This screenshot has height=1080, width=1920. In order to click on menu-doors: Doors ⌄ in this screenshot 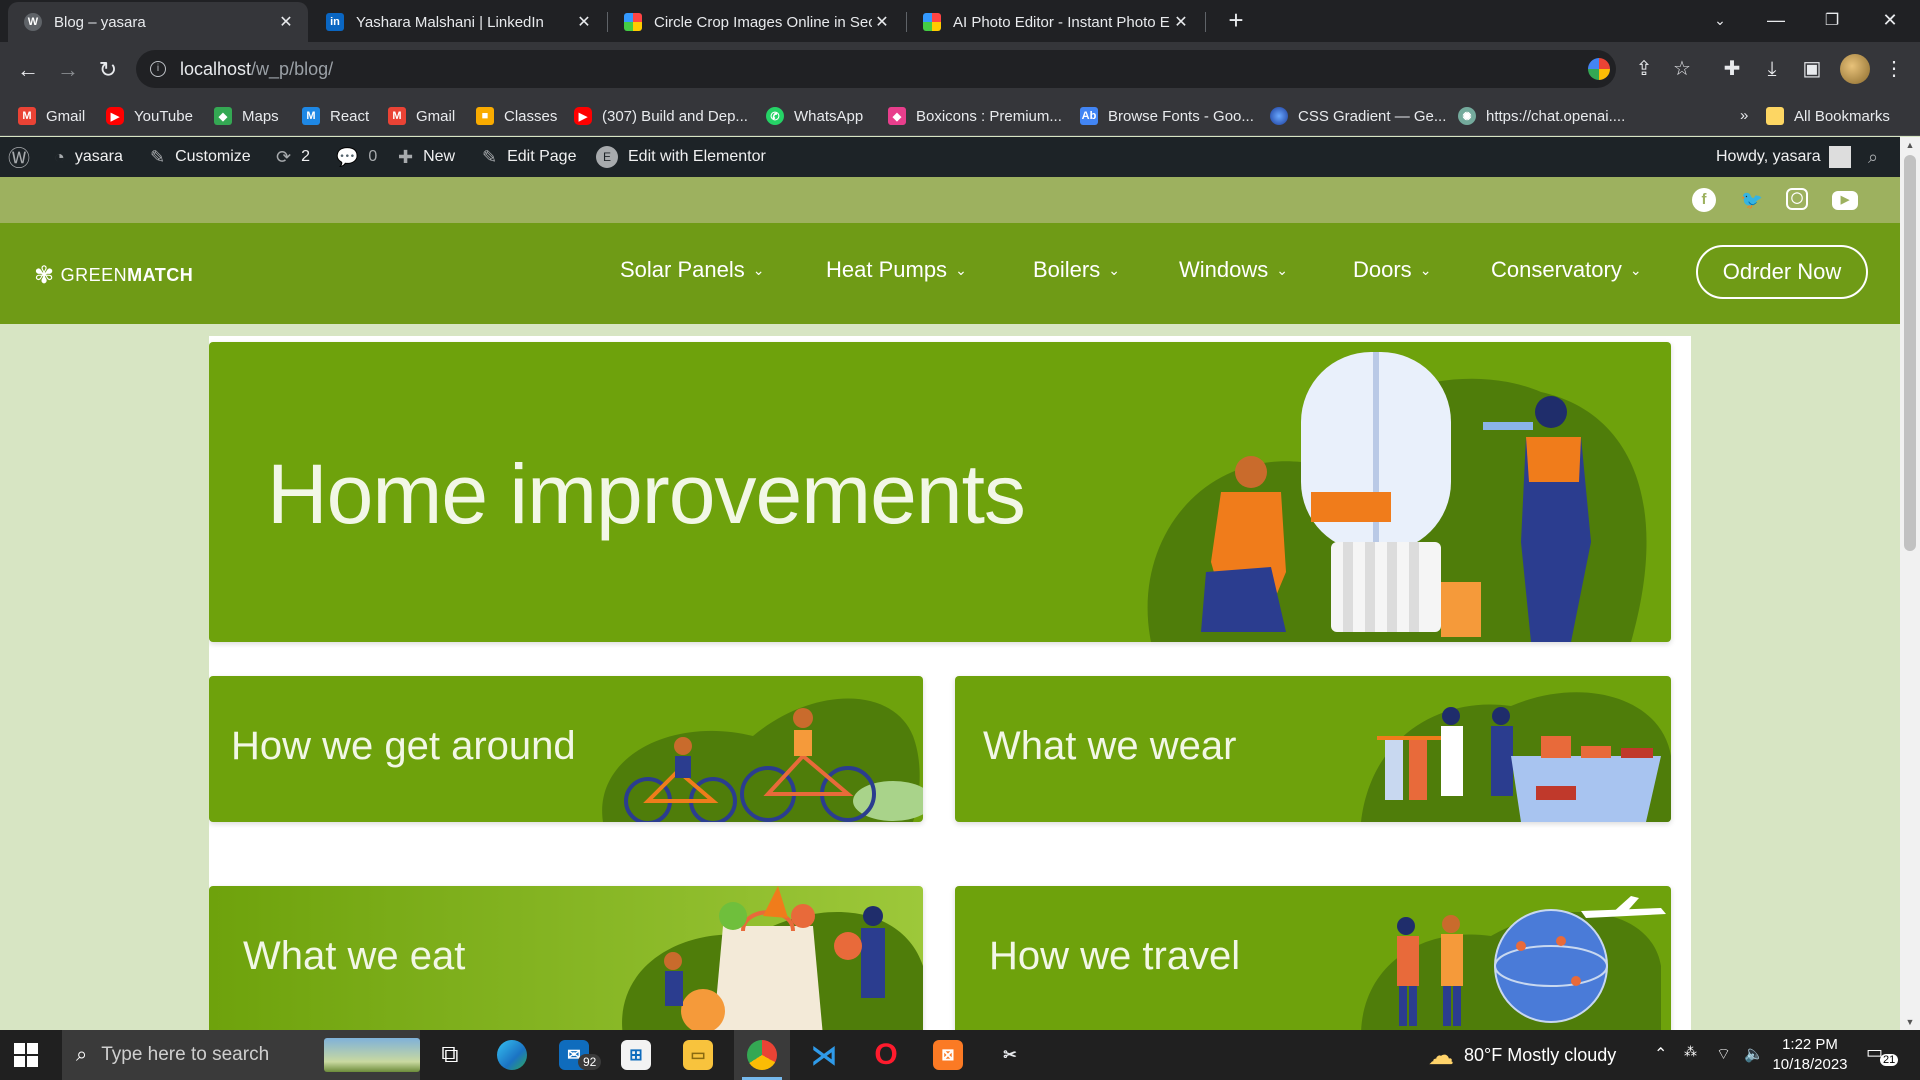, I will do `click(1392, 270)`.